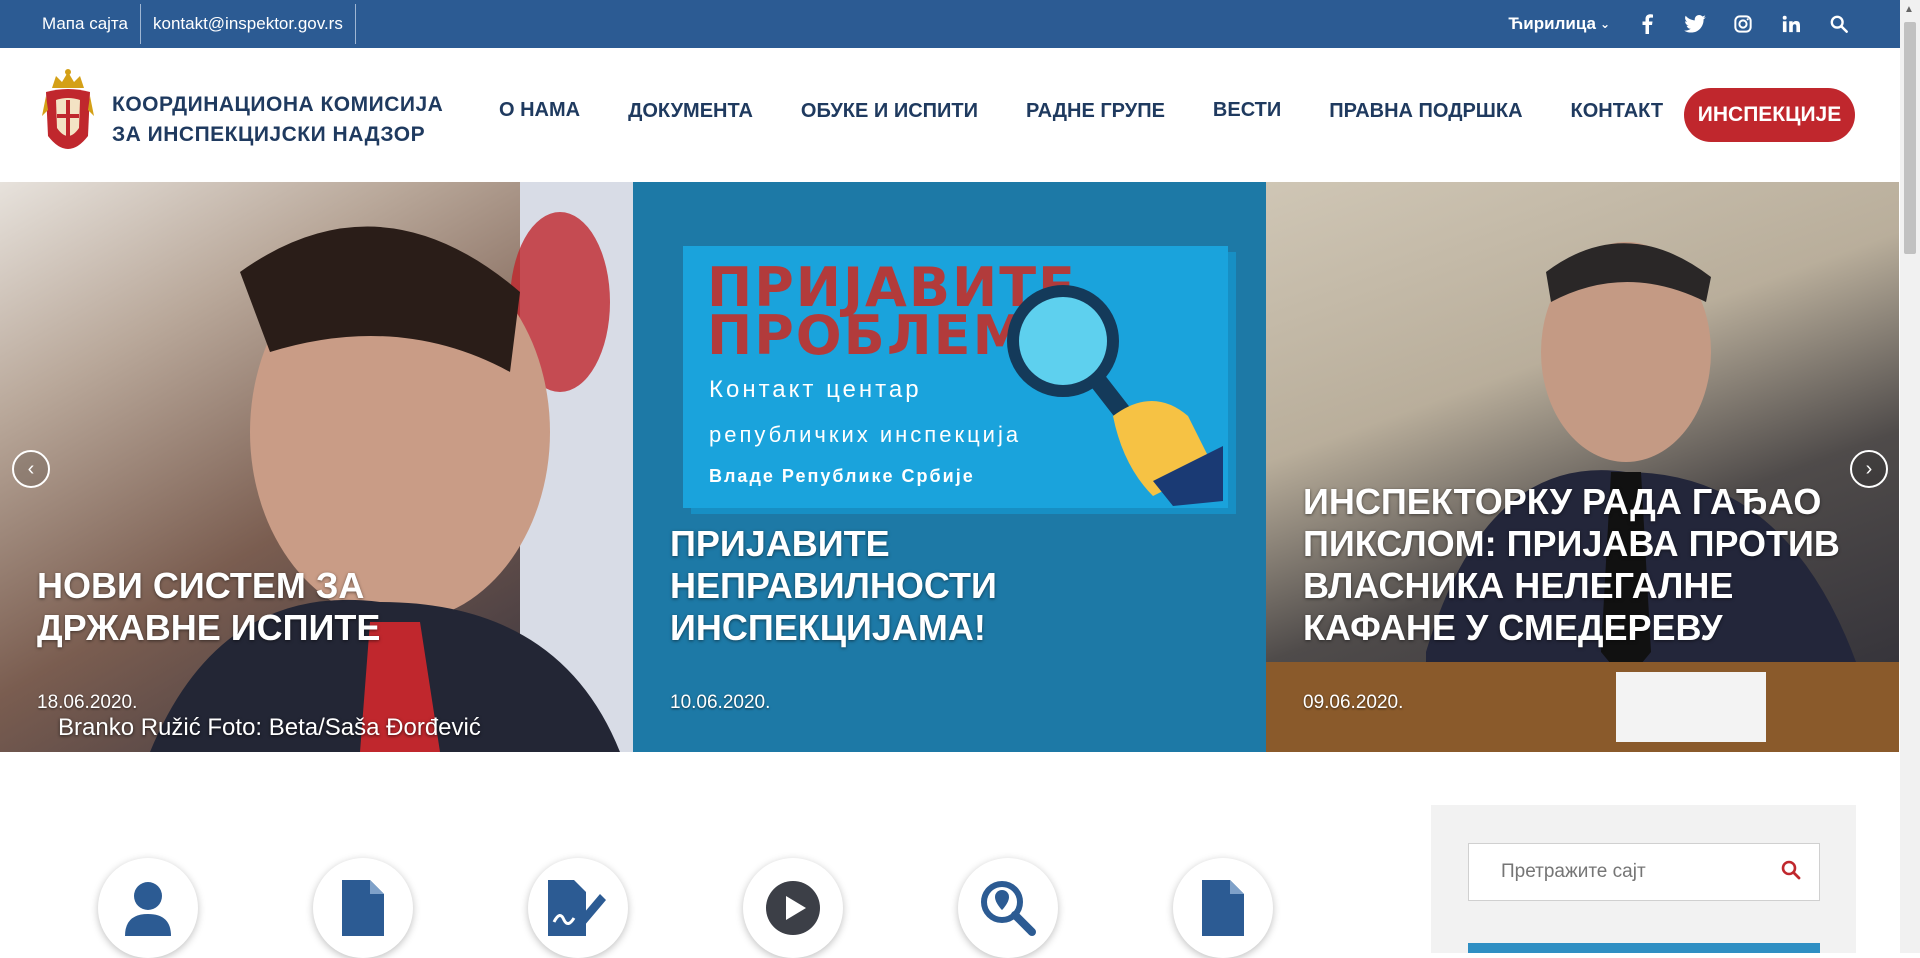 The width and height of the screenshot is (1920, 958). I want to click on quick-link-inspection-search, so click(1008, 908).